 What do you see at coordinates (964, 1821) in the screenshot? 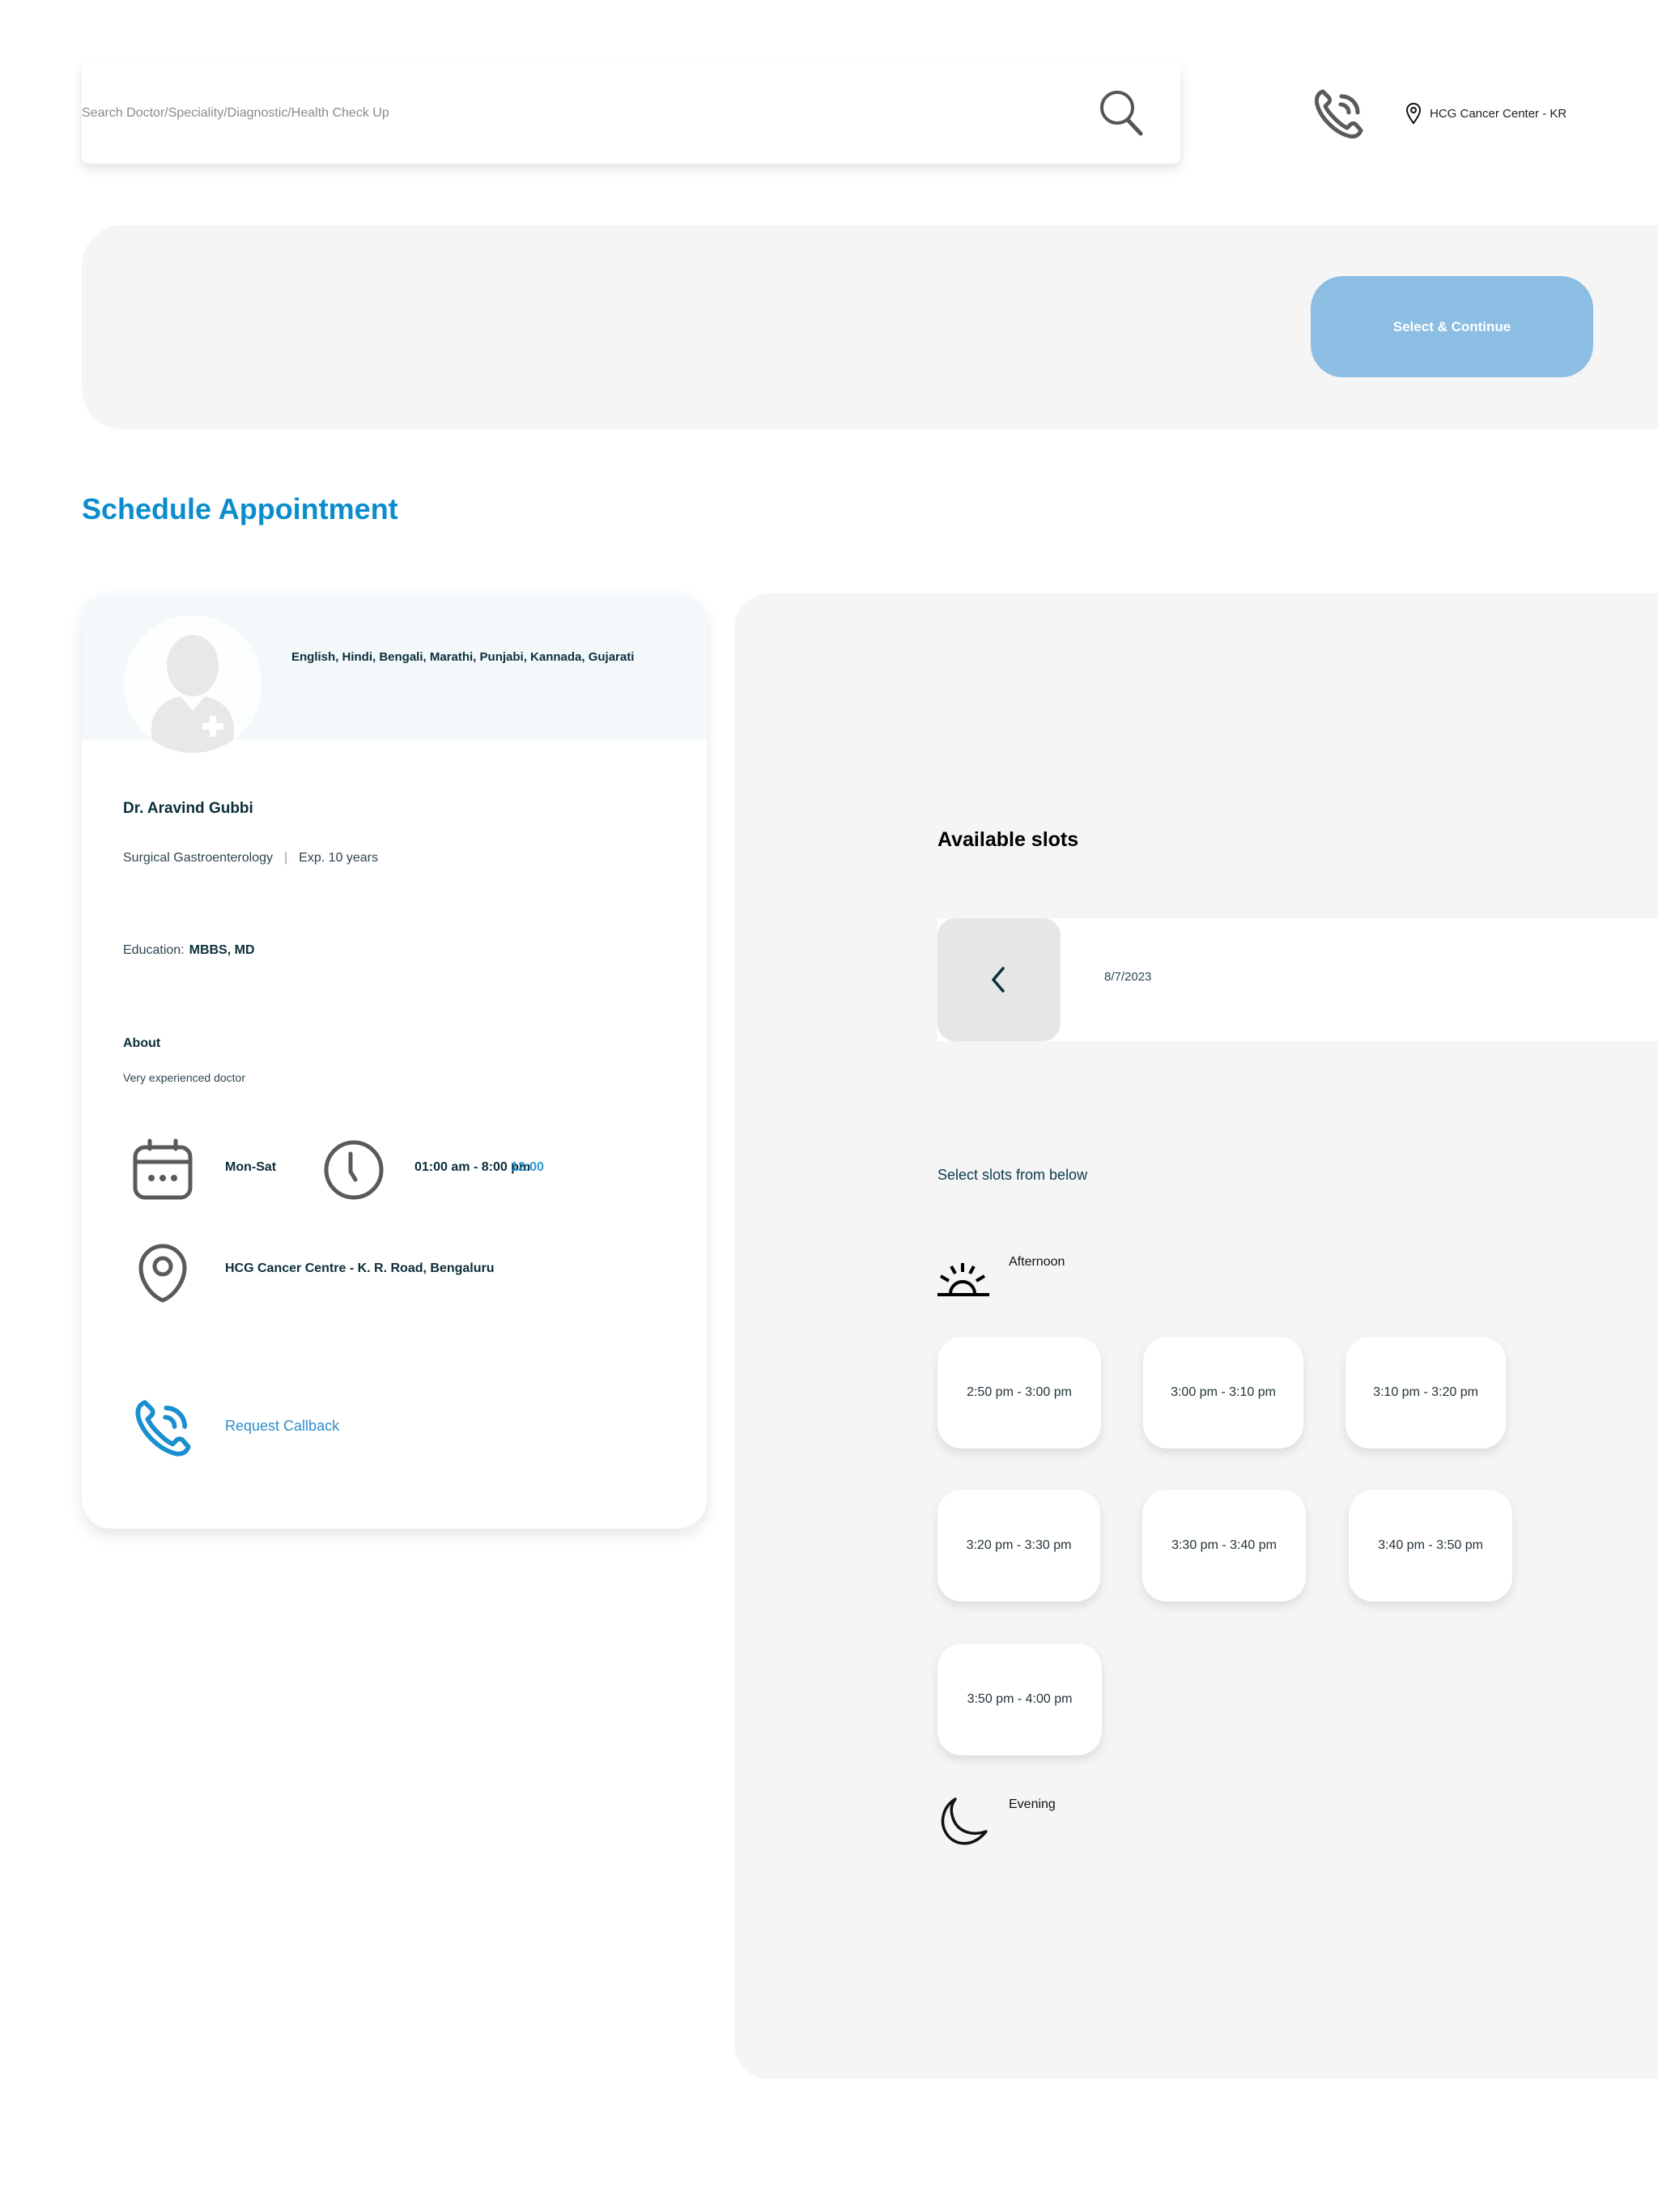
I see `moon-icon` at bounding box center [964, 1821].